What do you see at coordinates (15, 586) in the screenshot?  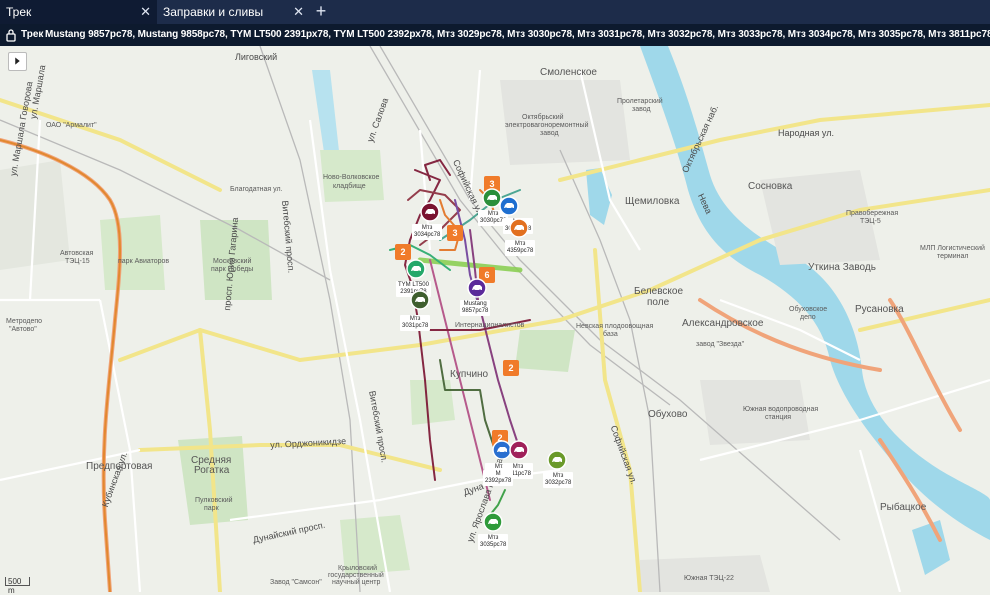 I see `scale-label: 500 m` at bounding box center [15, 586].